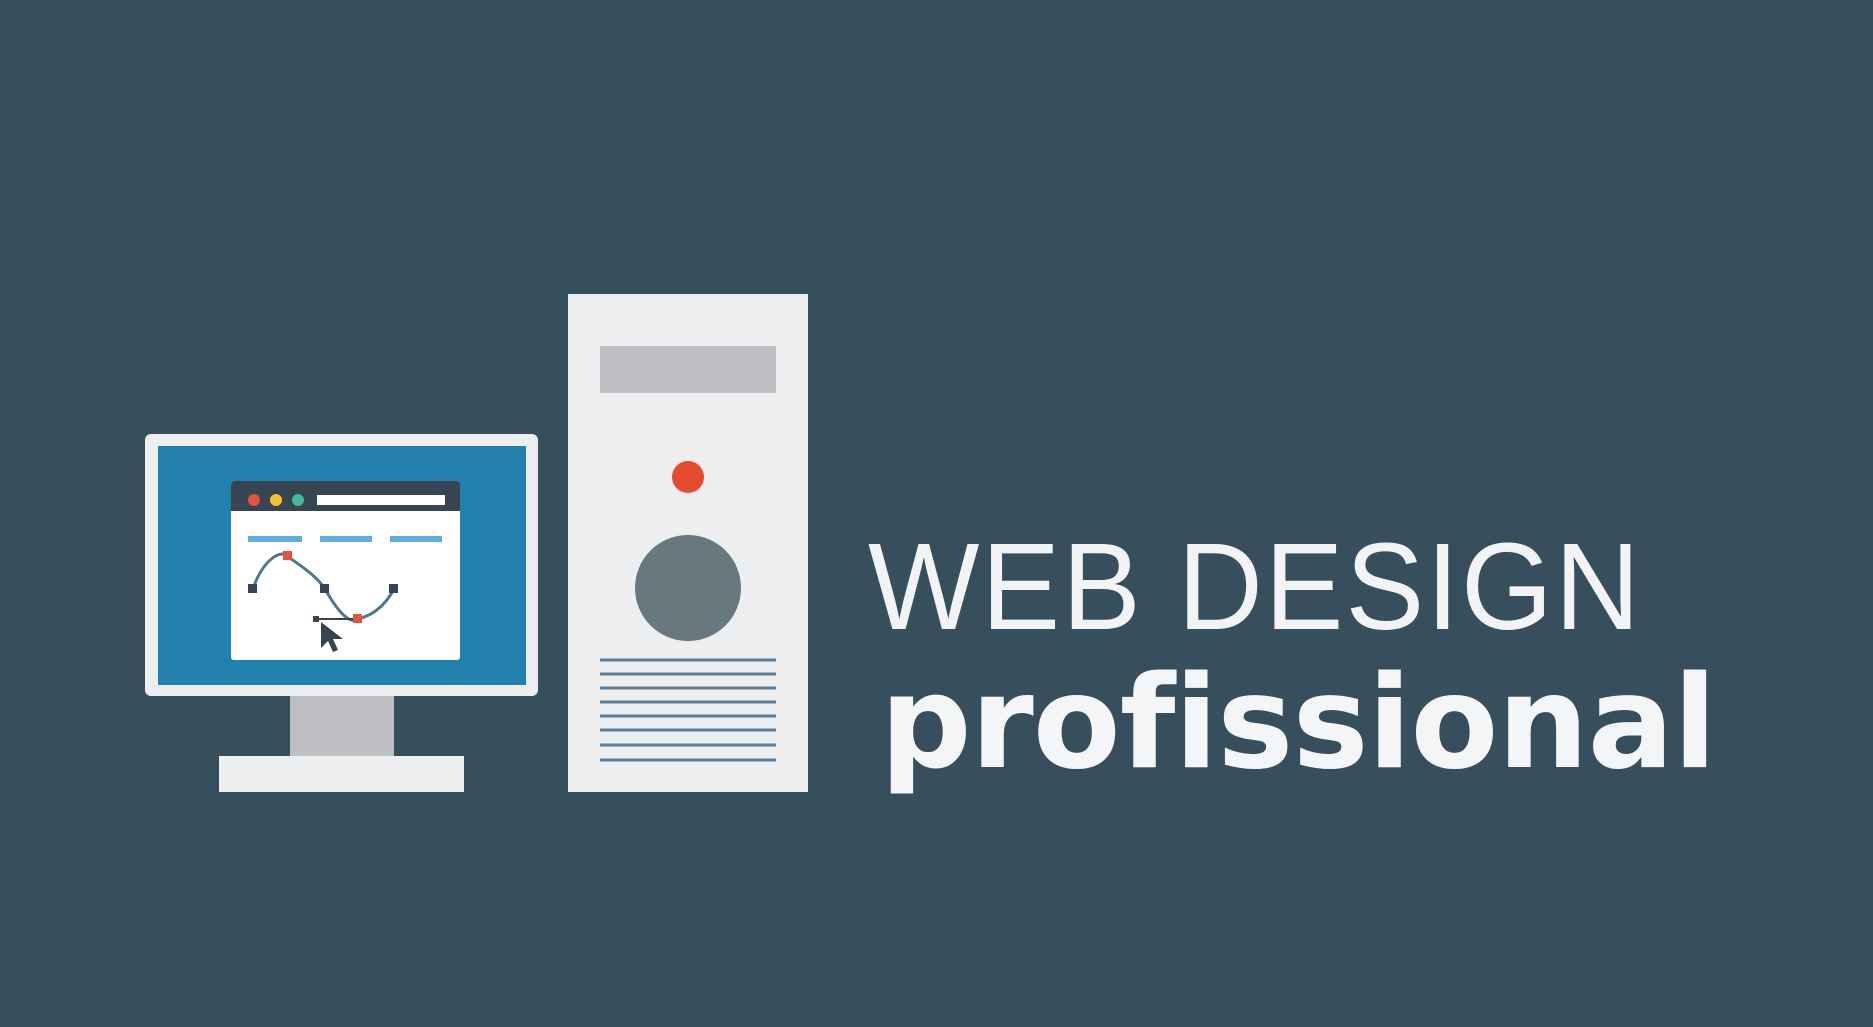  Describe the element at coordinates (1298, 723) in the screenshot. I see `subline-profissional: profissional` at that location.